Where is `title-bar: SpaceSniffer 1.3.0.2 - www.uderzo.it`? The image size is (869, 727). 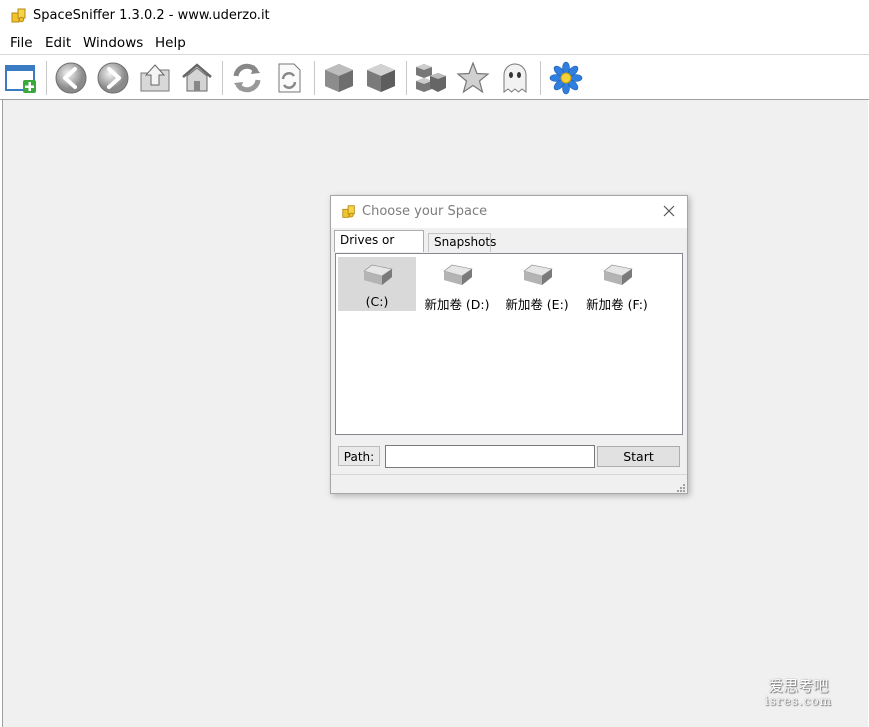
title-bar: SpaceSniffer 1.3.0.2 - www.uderzo.it is located at coordinates (434, 16).